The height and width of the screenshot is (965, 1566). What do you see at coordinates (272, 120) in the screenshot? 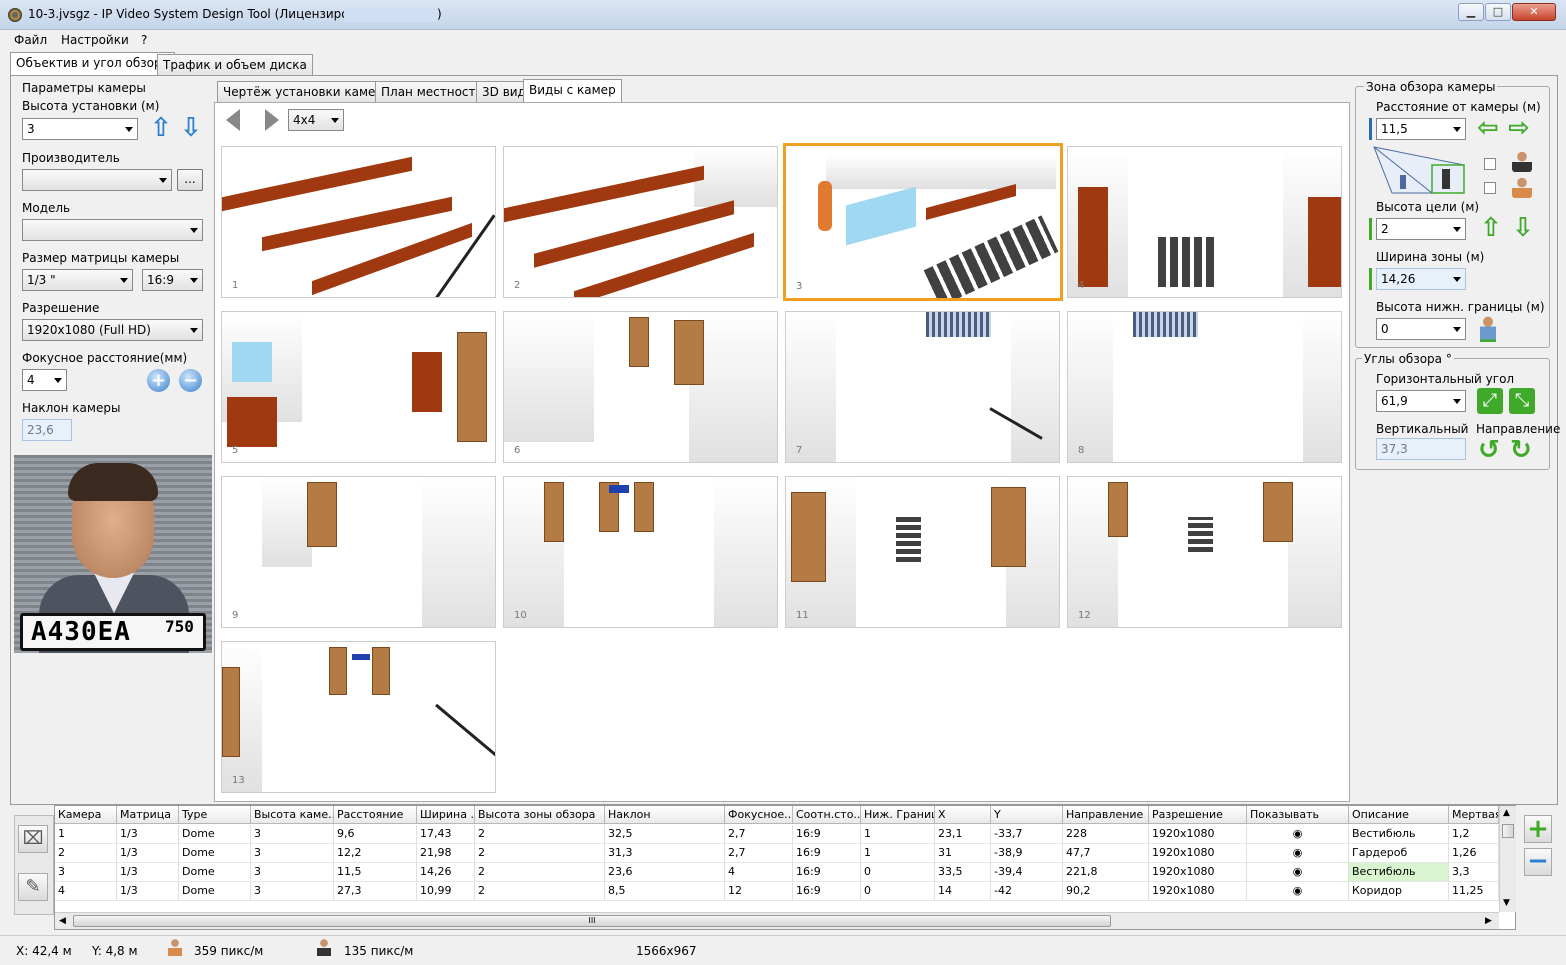
I see `next-icon` at bounding box center [272, 120].